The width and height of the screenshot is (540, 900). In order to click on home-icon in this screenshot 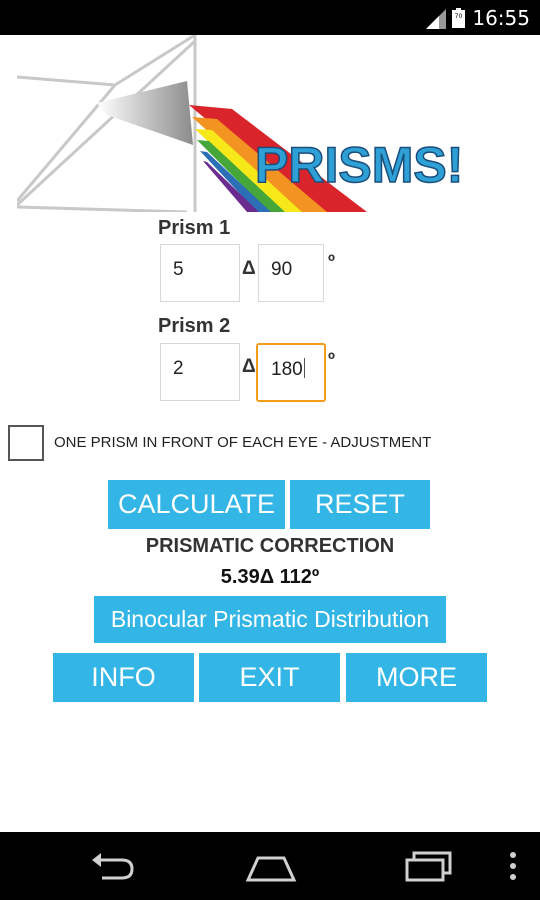, I will do `click(271, 866)`.